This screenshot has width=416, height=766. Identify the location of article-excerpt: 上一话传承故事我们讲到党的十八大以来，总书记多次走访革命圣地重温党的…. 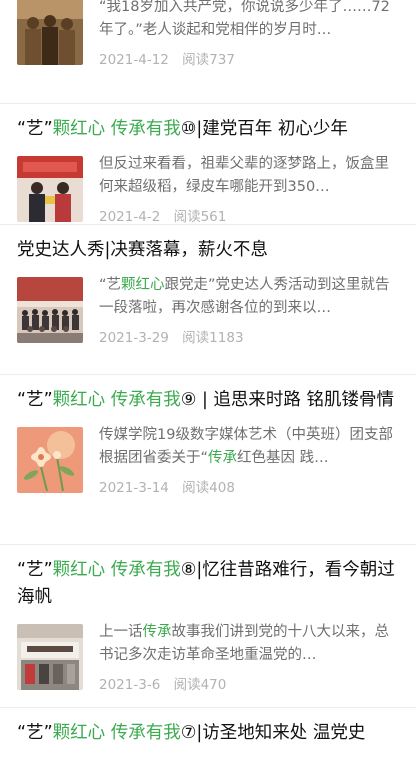
(250, 644).